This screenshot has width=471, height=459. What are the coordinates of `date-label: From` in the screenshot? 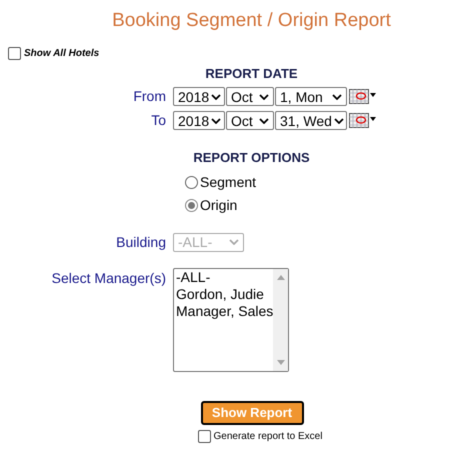 It's located at (149, 96).